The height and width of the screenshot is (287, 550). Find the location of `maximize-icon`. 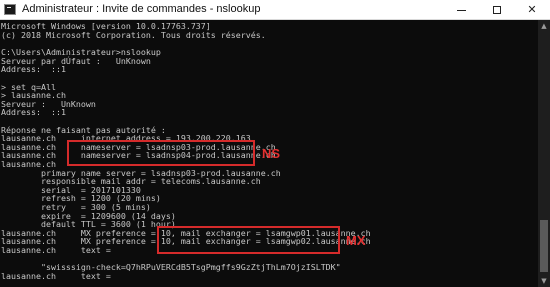

maximize-icon is located at coordinates (497, 10).